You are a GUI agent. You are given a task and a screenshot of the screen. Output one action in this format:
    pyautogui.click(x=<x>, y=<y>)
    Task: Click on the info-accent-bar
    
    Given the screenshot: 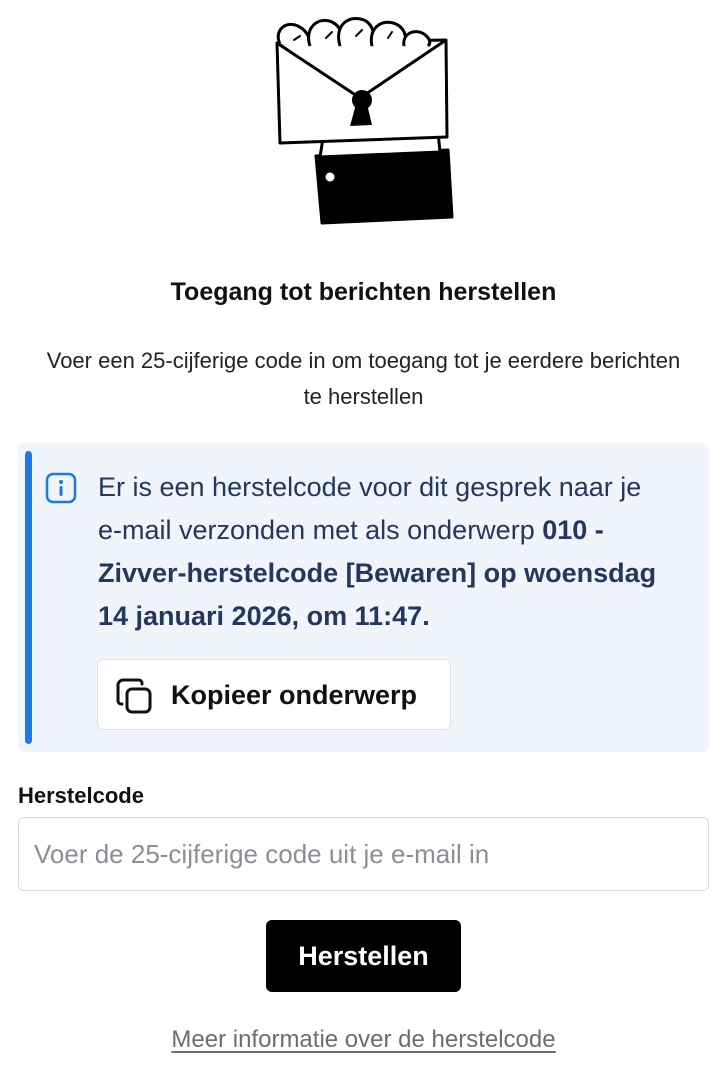 What is the action you would take?
    pyautogui.click(x=28, y=597)
    